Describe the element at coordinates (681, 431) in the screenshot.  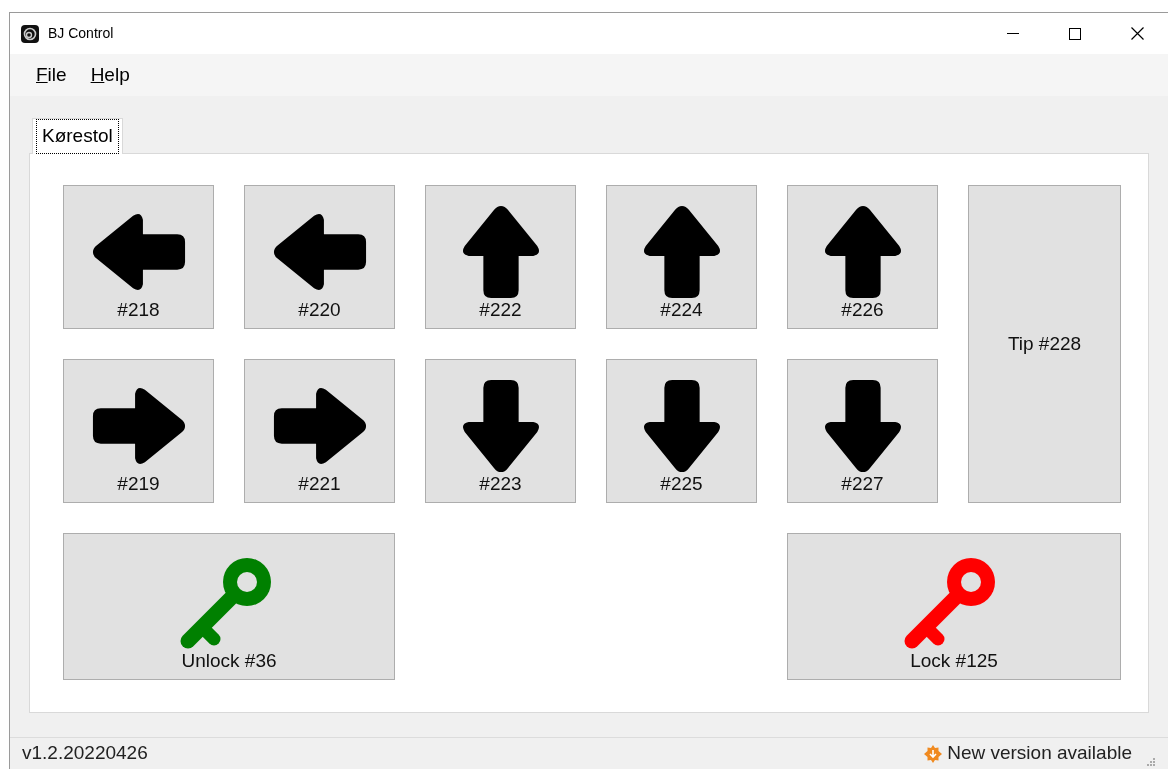
I see `control-button: #225` at that location.